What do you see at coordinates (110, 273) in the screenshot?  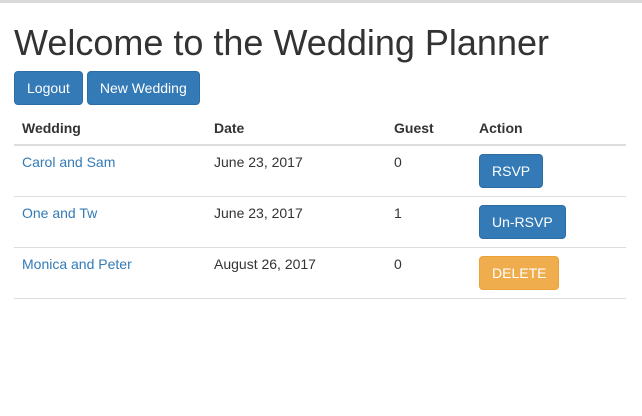 I see `wedding-link: Monica and Peter` at bounding box center [110, 273].